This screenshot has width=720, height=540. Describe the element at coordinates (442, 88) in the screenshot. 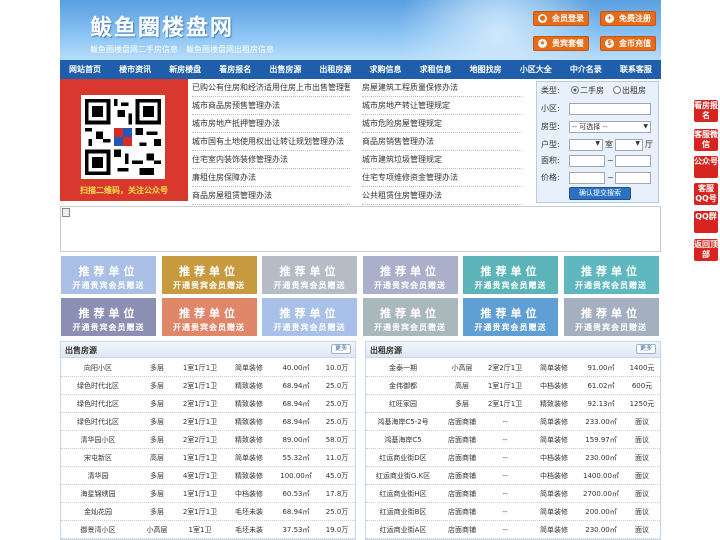

I see `policy-link: 房屋建筑工程质量保修办法` at that location.